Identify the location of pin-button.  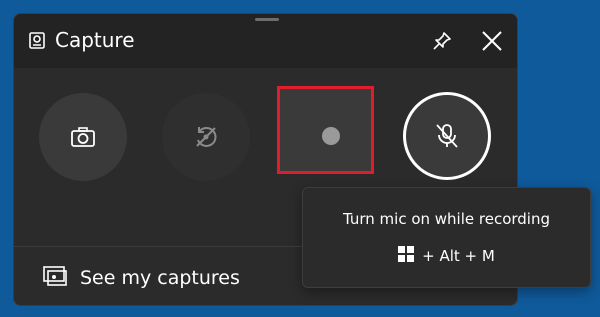
(442, 41).